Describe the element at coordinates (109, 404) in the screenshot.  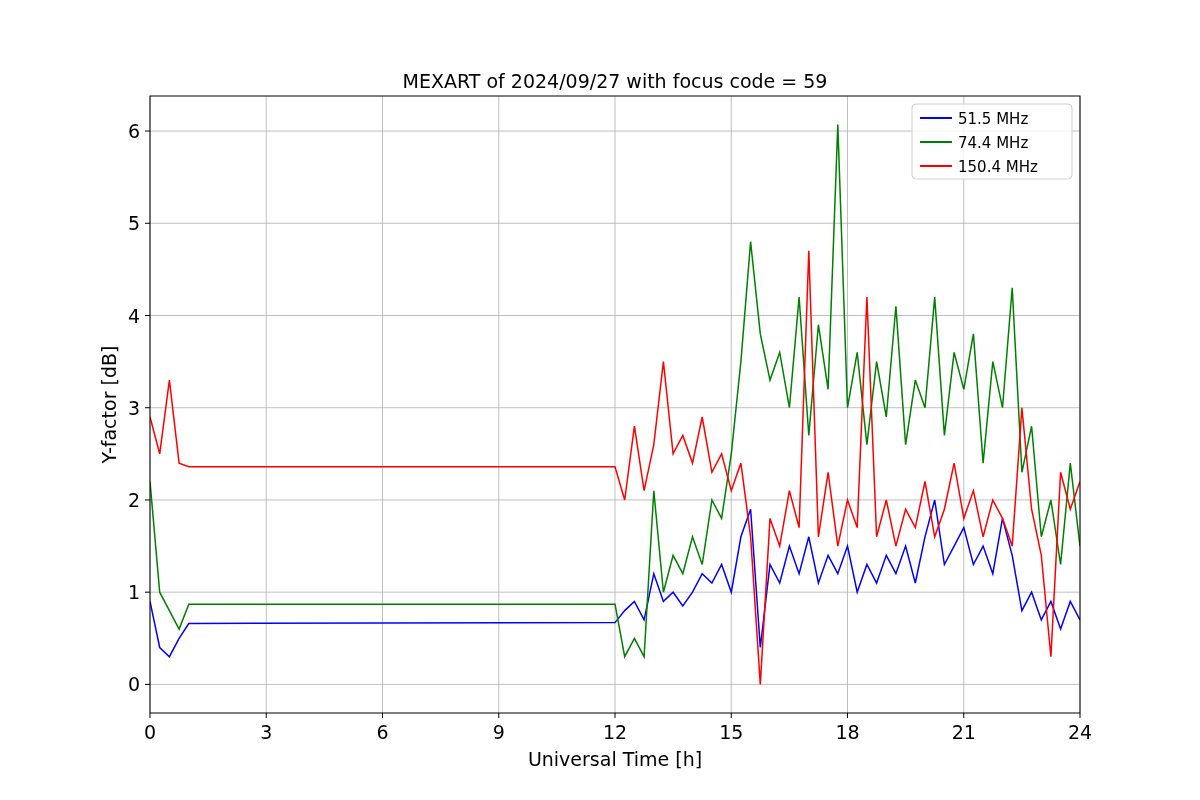
I see `y-axis-label: Y-factor [dB]` at that location.